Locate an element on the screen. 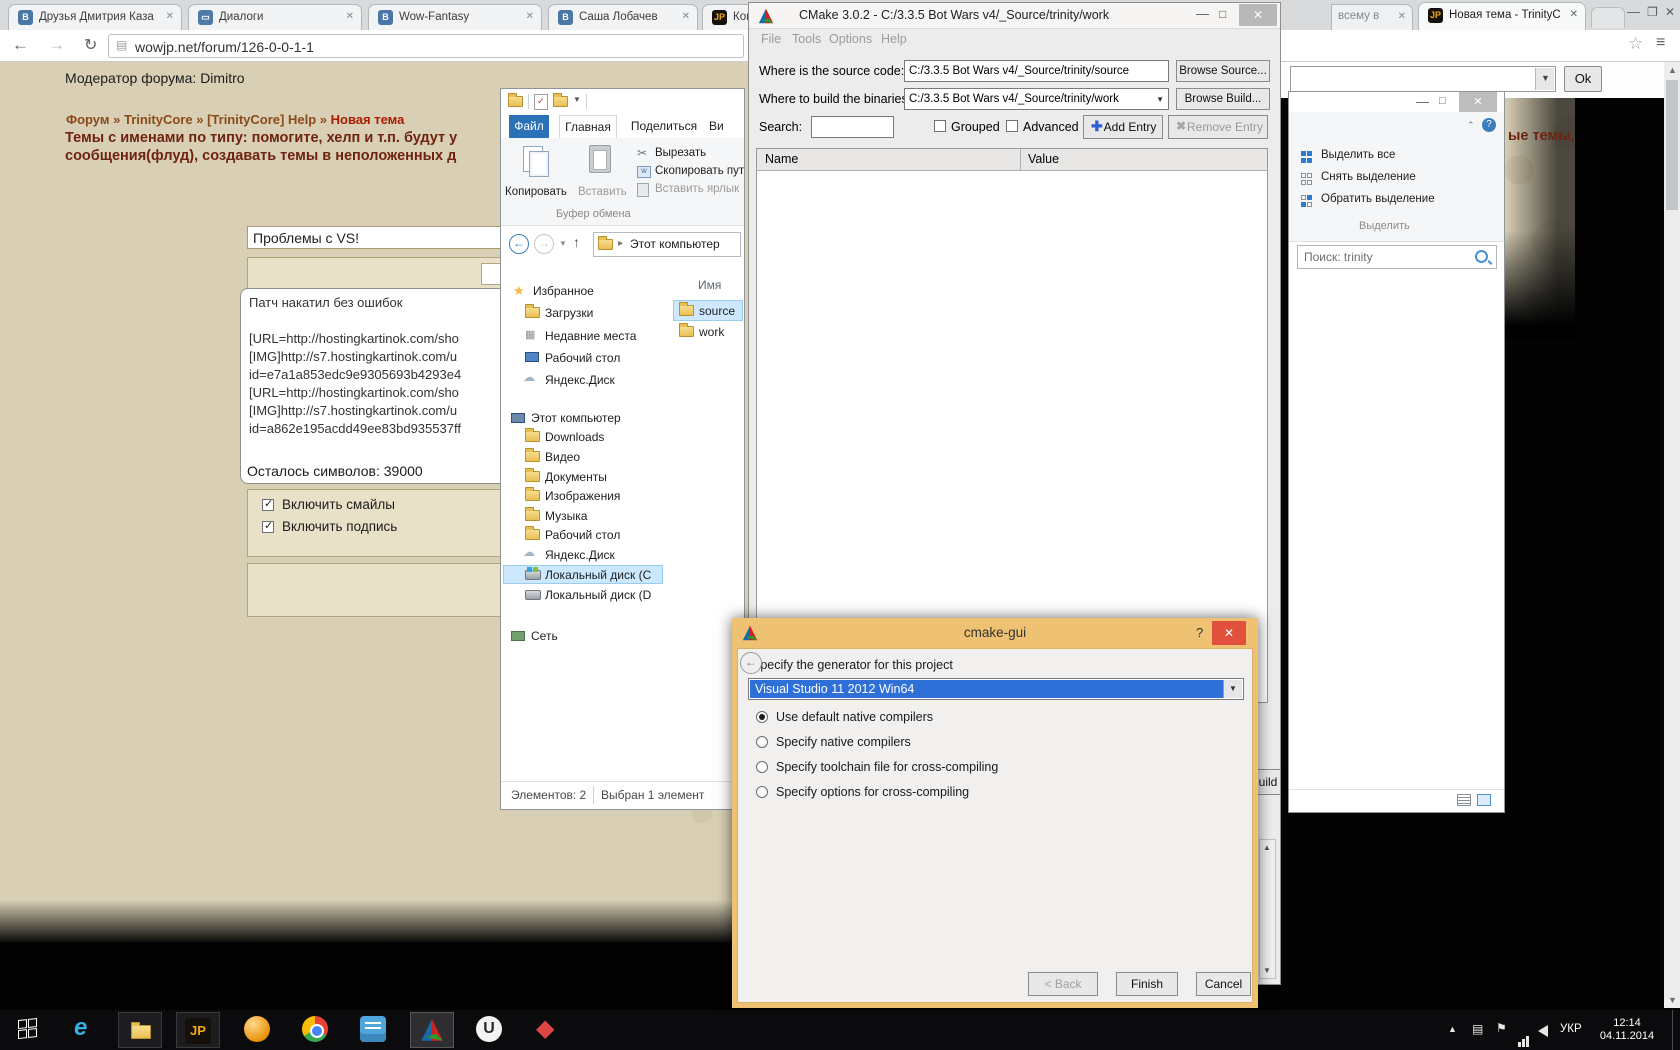 This screenshot has width=1680, height=1050. radio-label: Specify native compilers is located at coordinates (843, 742).